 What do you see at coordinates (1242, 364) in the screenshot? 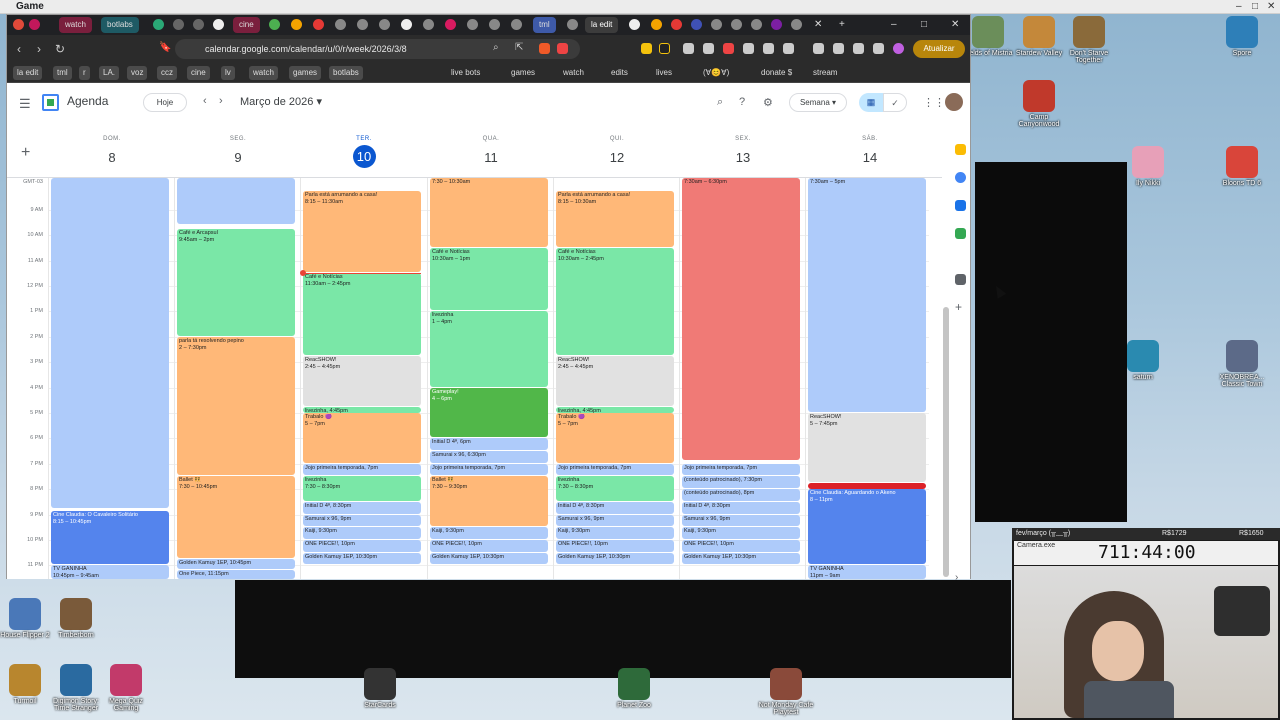
I see `desktop-icon: XENOBREA... Classic Town` at bounding box center [1242, 364].